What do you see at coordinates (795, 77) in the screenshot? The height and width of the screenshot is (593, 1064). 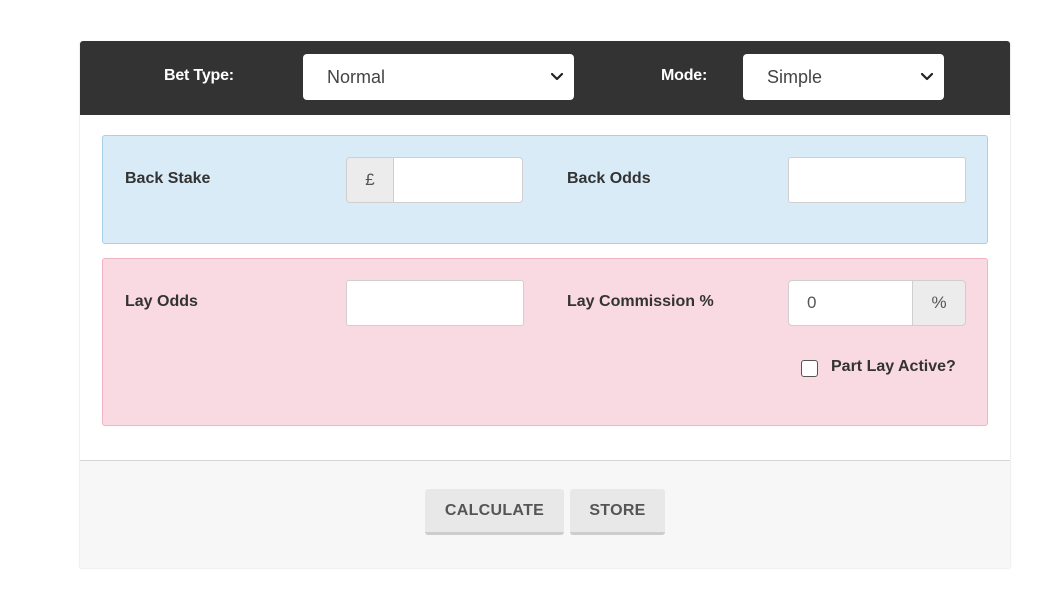 I see `mode-selected-value: Simple` at bounding box center [795, 77].